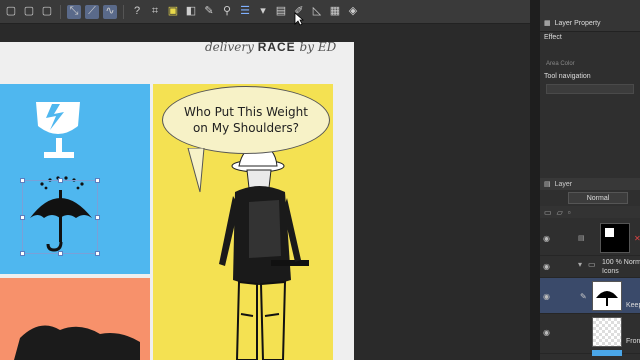 Image resolution: width=640 pixels, height=360 pixels. What do you see at coordinates (547, 184) in the screenshot?
I see `layer-panel-icon: ▤` at bounding box center [547, 184].